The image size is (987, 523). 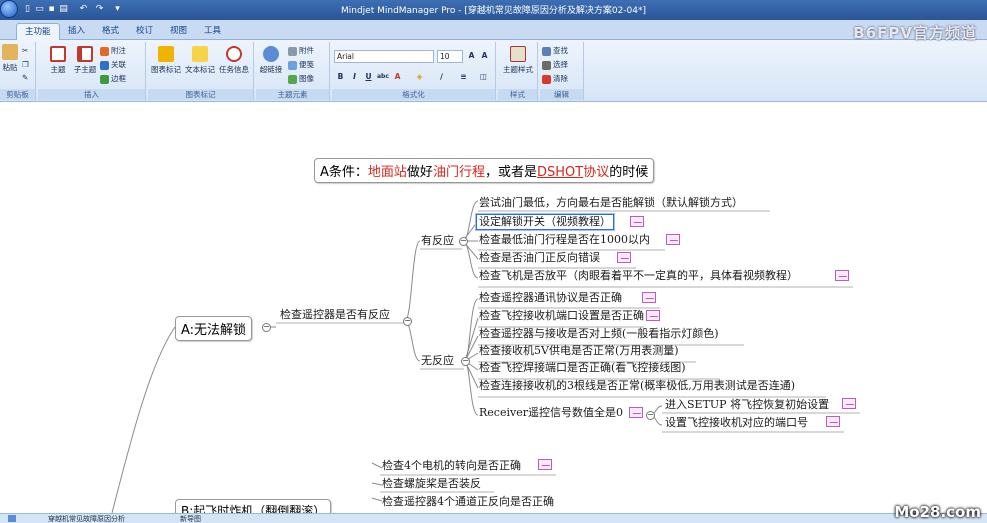 What do you see at coordinates (546, 65) in the screenshot?
I see `select-icon` at bounding box center [546, 65].